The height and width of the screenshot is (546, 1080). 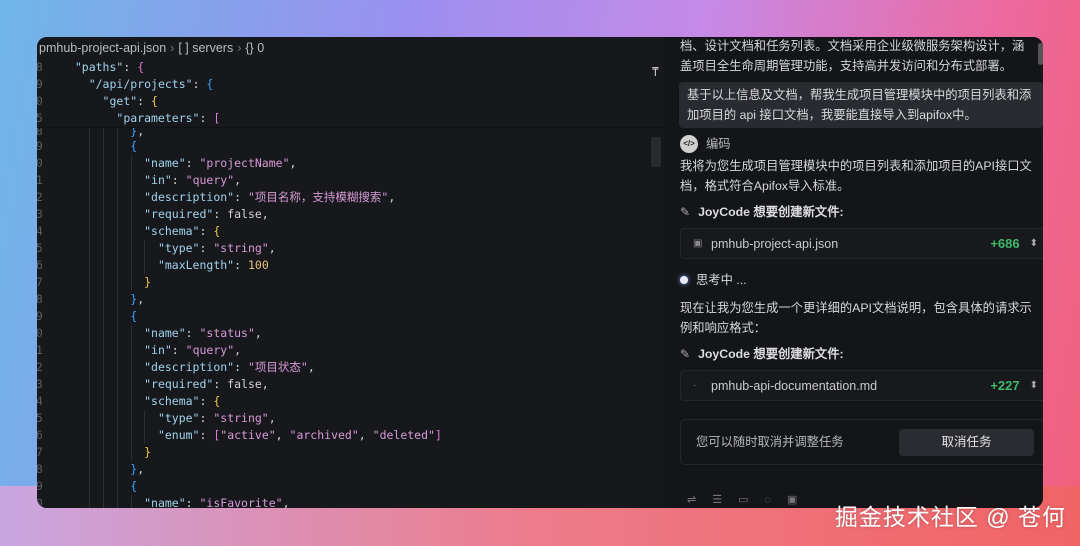 I want to click on sticky-code-line: 28 "paths": {, so click(x=351, y=67).